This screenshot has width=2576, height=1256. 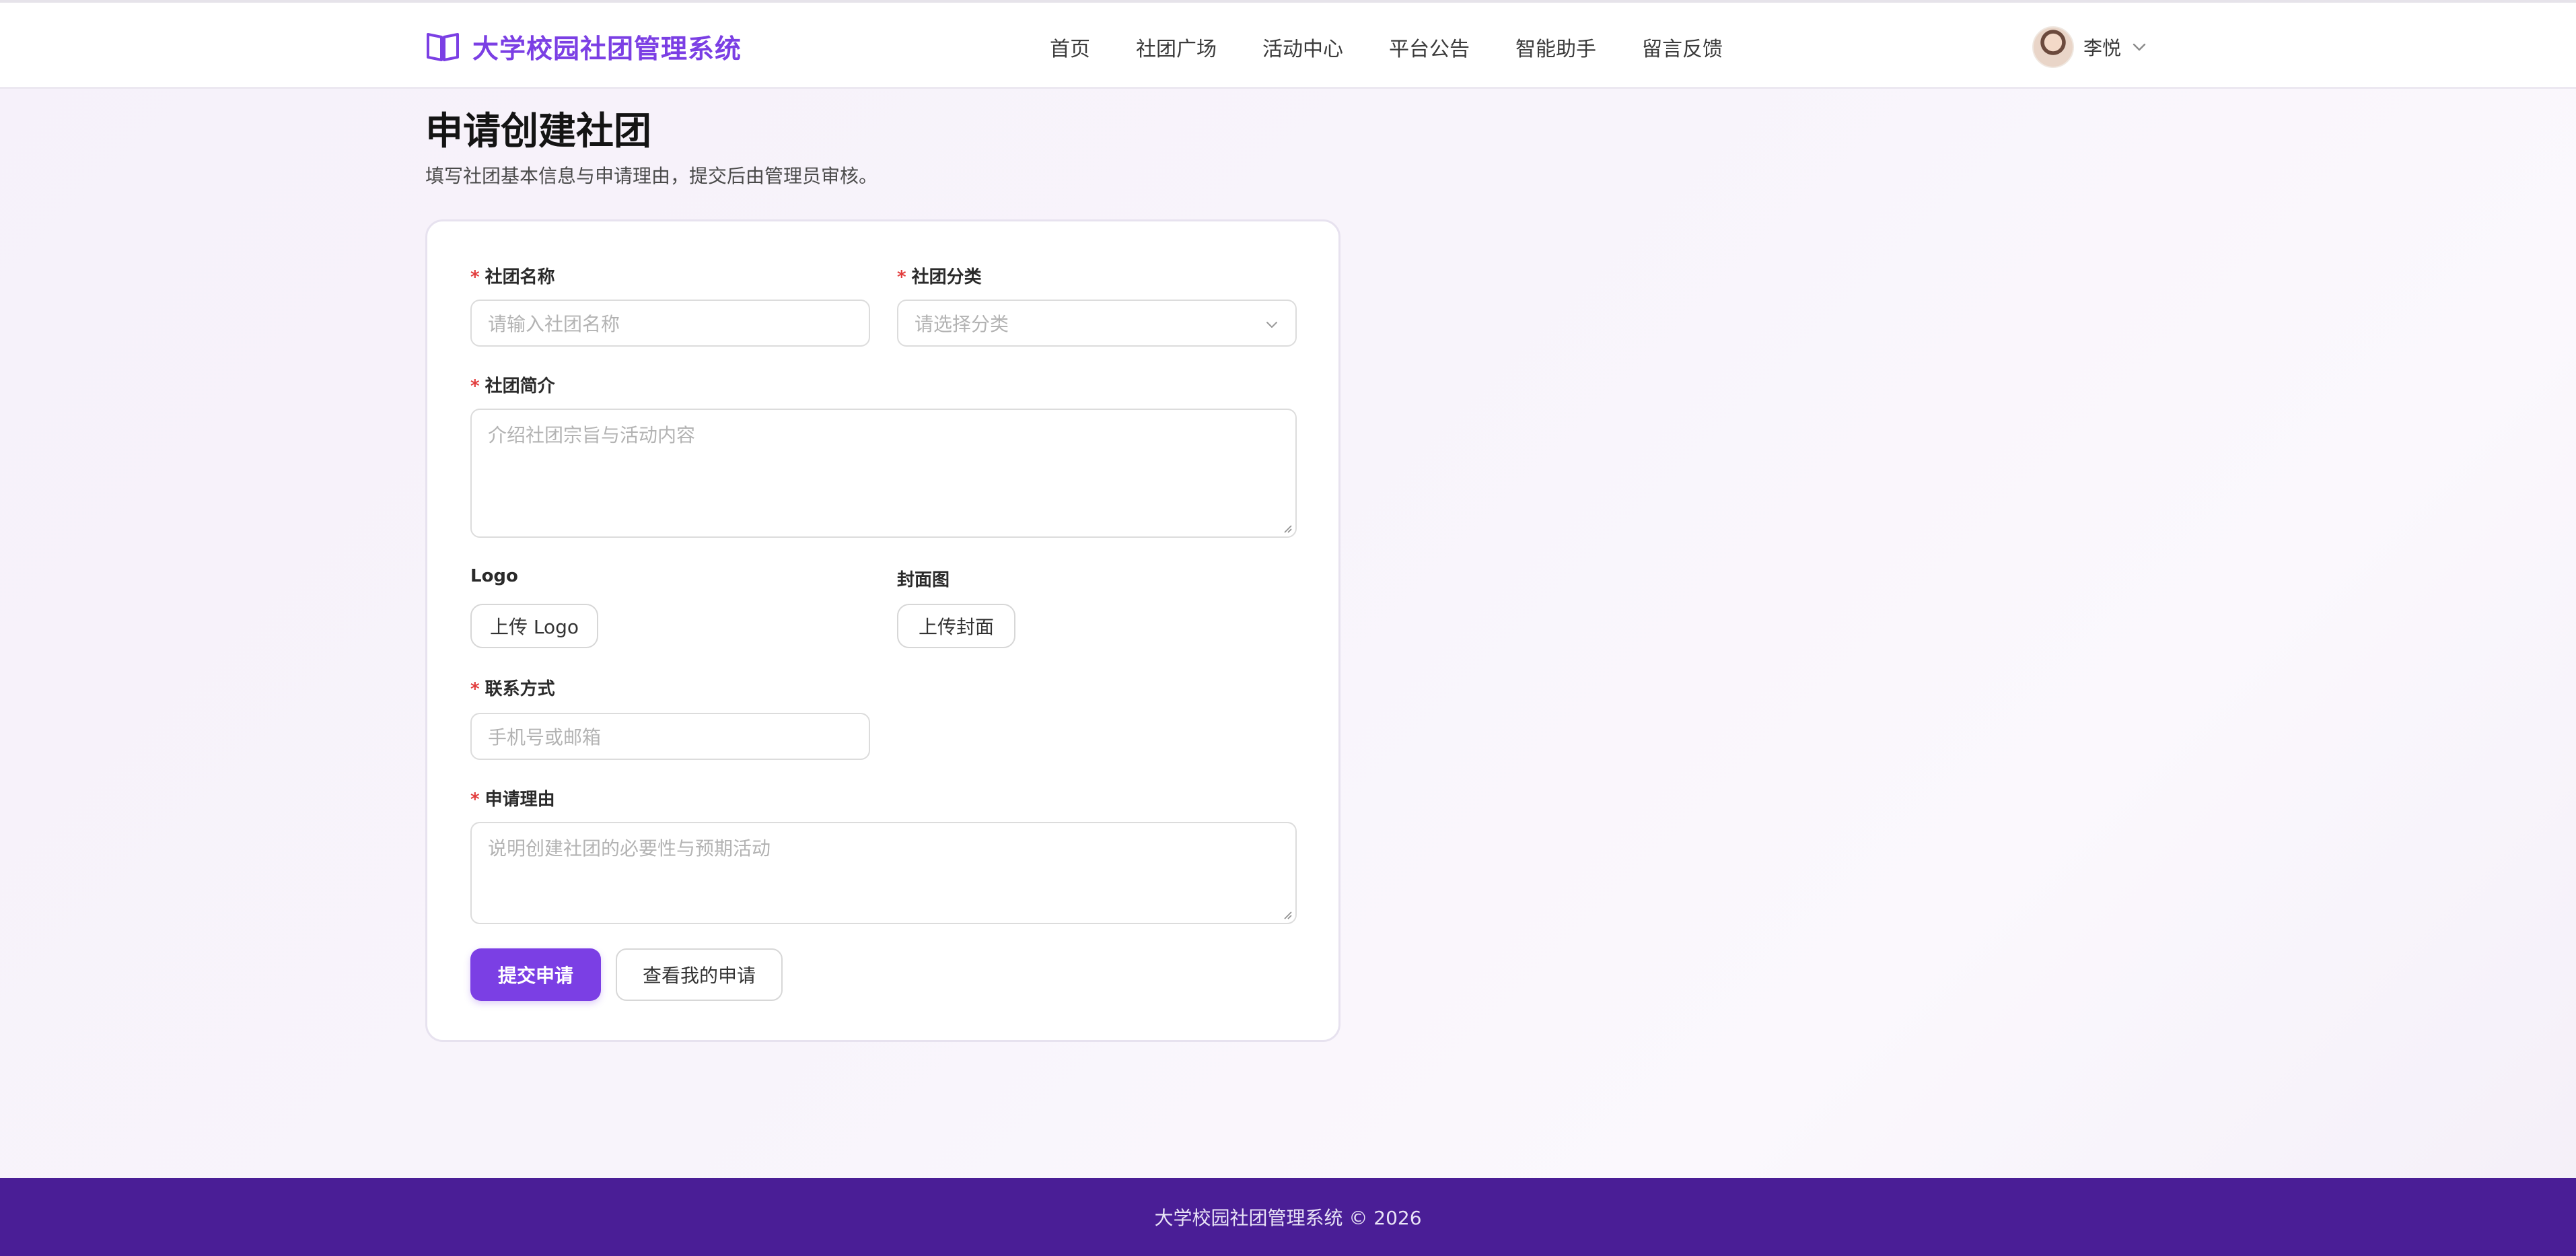 I want to click on contact-label: * 联系方式, so click(x=512, y=687).